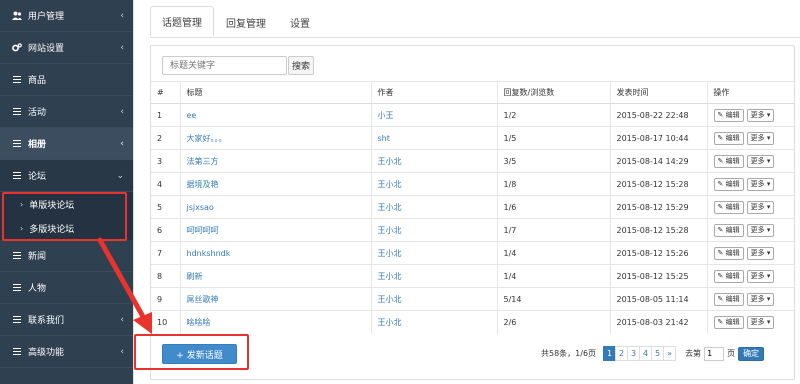  What do you see at coordinates (66, 48) in the screenshot?
I see `sidebar-item-1: 网站设置 ‹` at bounding box center [66, 48].